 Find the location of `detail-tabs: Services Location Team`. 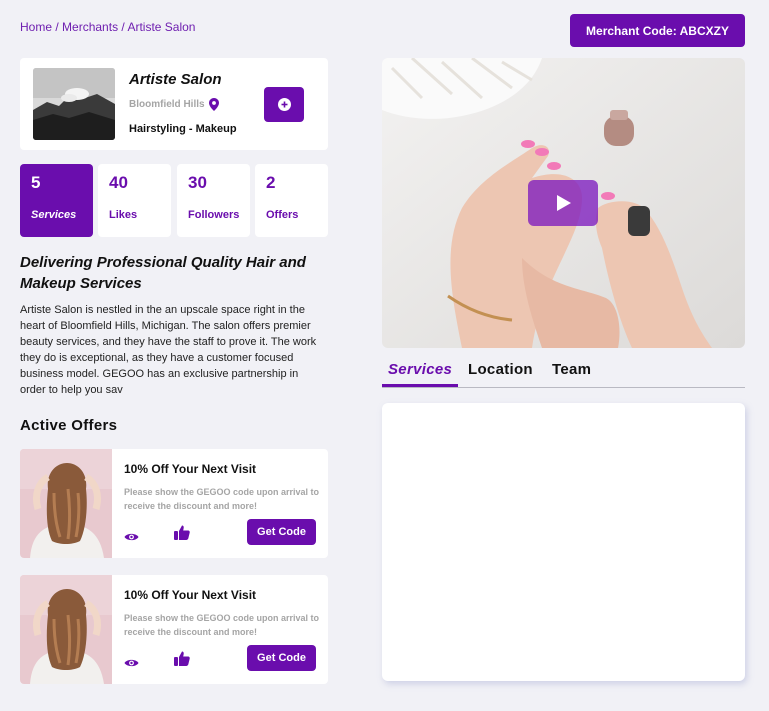

detail-tabs: Services Location Team is located at coordinates (563, 373).